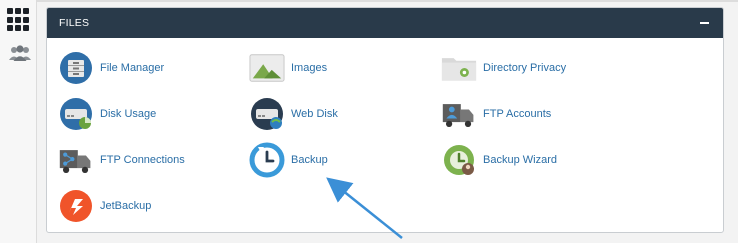 This screenshot has height=243, width=738. Describe the element at coordinates (126, 206) in the screenshot. I see `jetbackup-label: JetBackup` at that location.